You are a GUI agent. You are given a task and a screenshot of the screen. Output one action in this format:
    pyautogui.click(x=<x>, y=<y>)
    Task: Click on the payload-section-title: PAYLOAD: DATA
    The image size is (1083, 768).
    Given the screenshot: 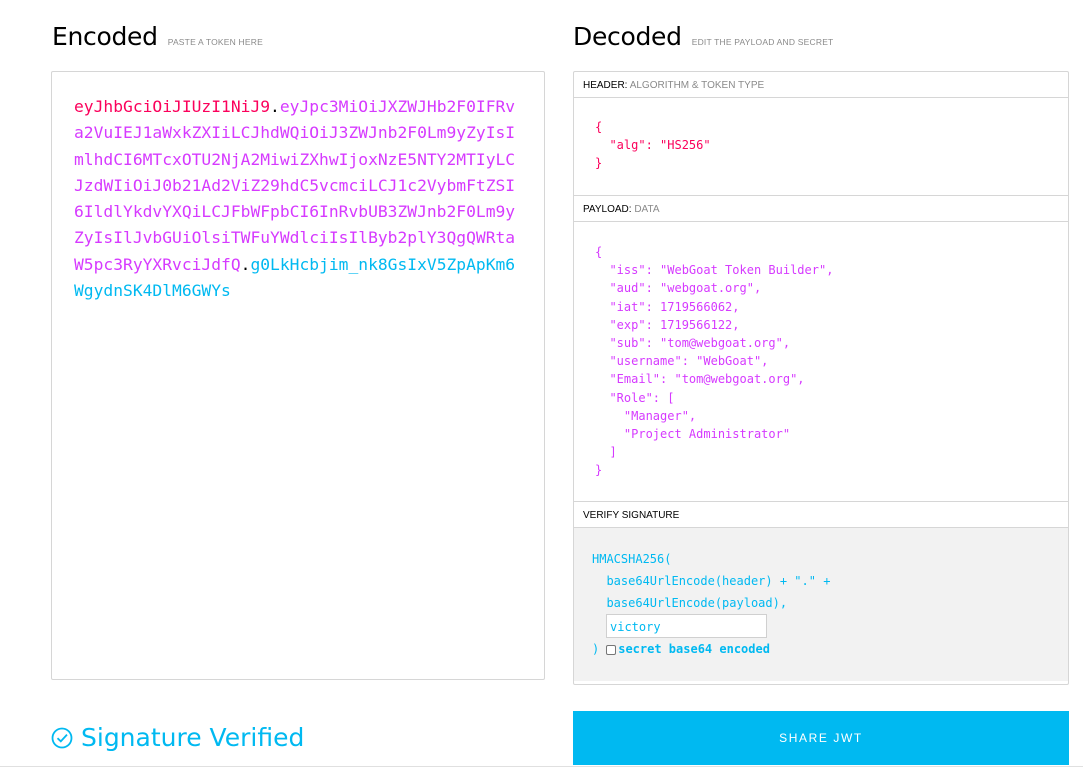 What is the action you would take?
    pyautogui.click(x=821, y=209)
    